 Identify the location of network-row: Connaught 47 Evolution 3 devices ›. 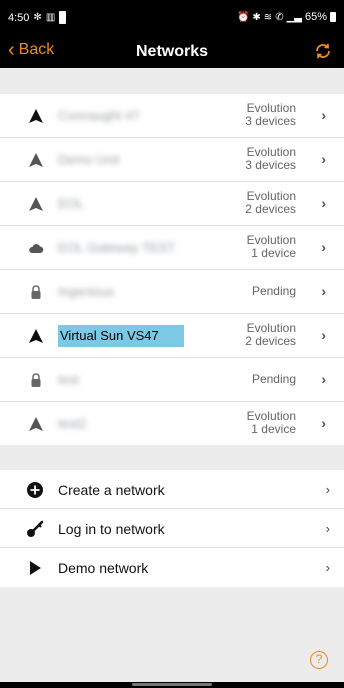
(172, 116).